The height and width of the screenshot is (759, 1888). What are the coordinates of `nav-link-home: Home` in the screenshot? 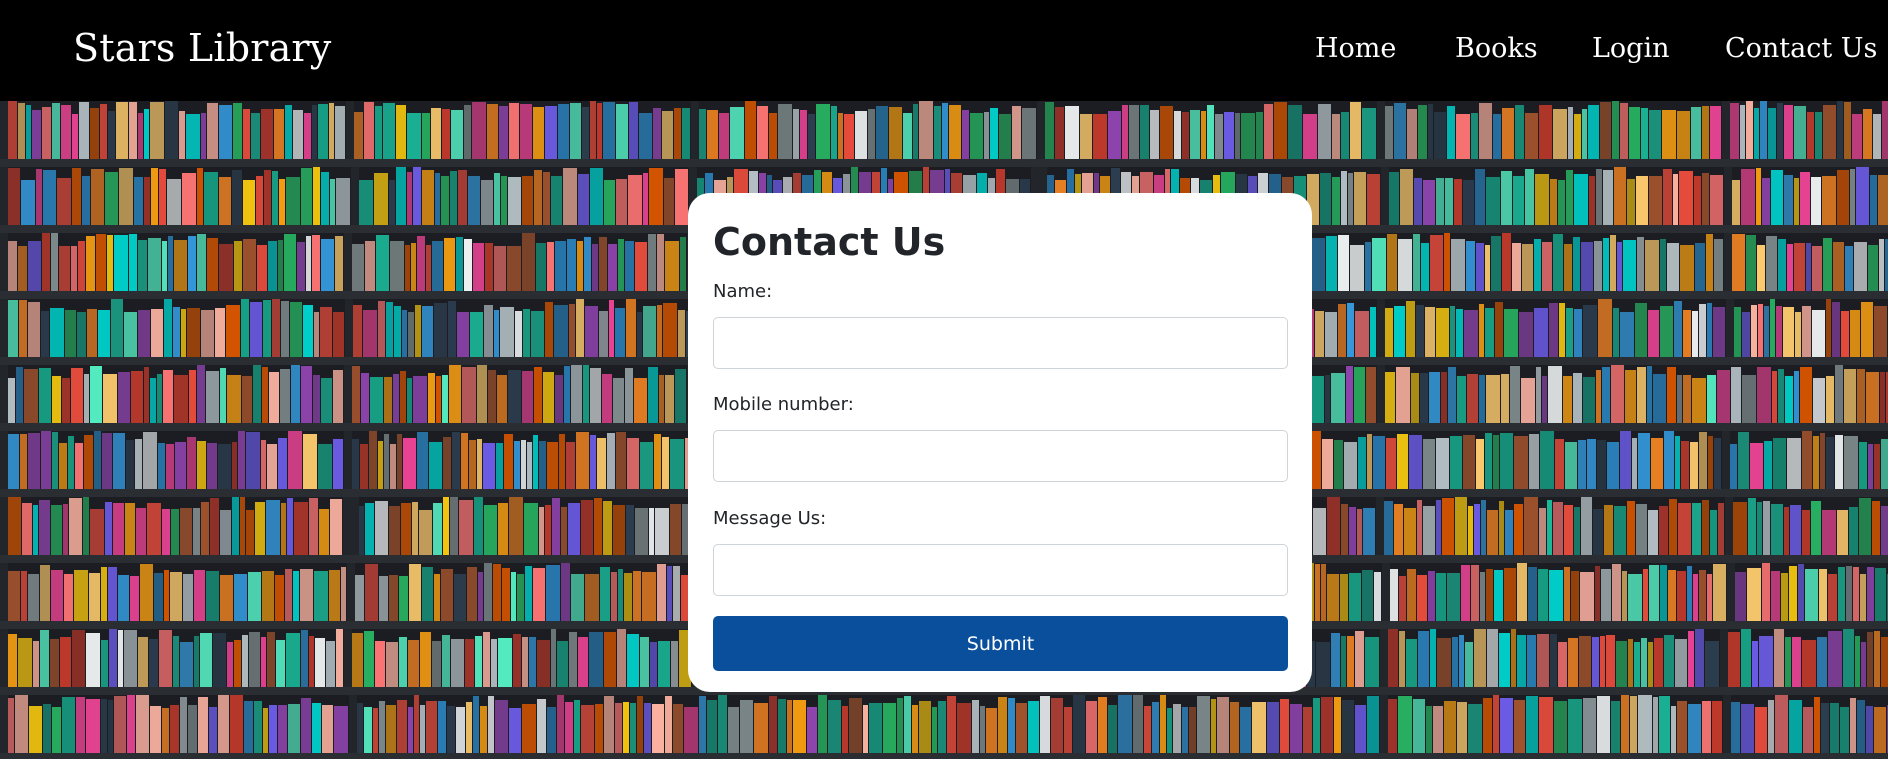 It's located at (1355, 48).